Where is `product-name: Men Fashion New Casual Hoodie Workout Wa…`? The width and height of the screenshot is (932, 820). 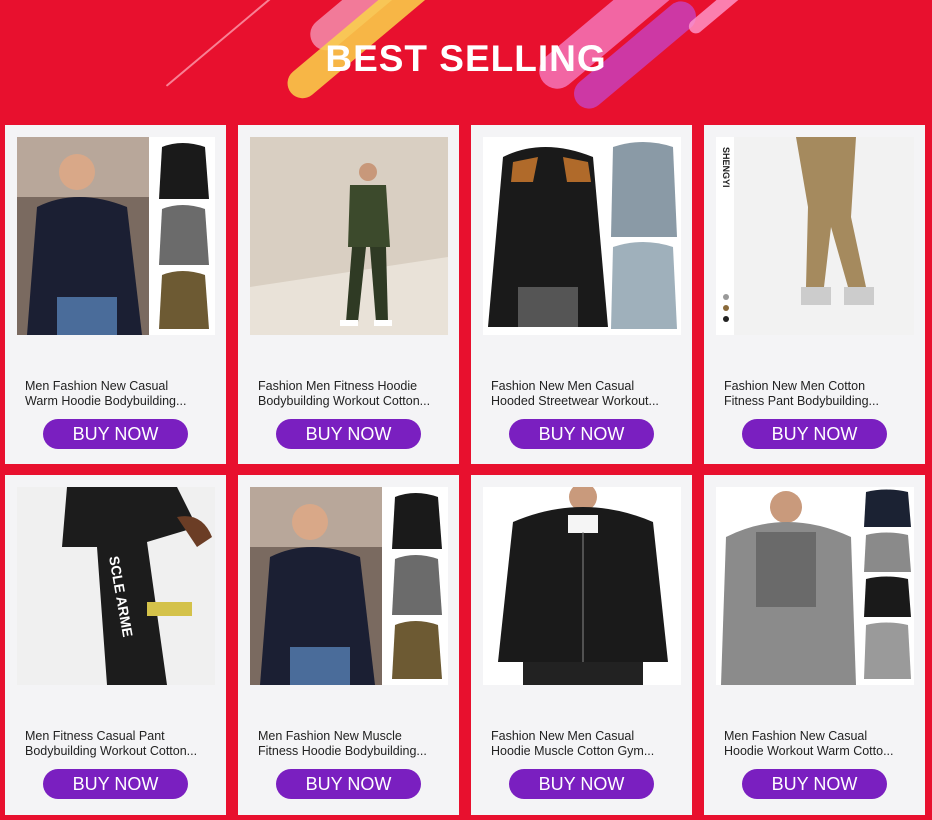 product-name: Men Fashion New Casual Hoodie Workout Wa… is located at coordinates (816, 744).